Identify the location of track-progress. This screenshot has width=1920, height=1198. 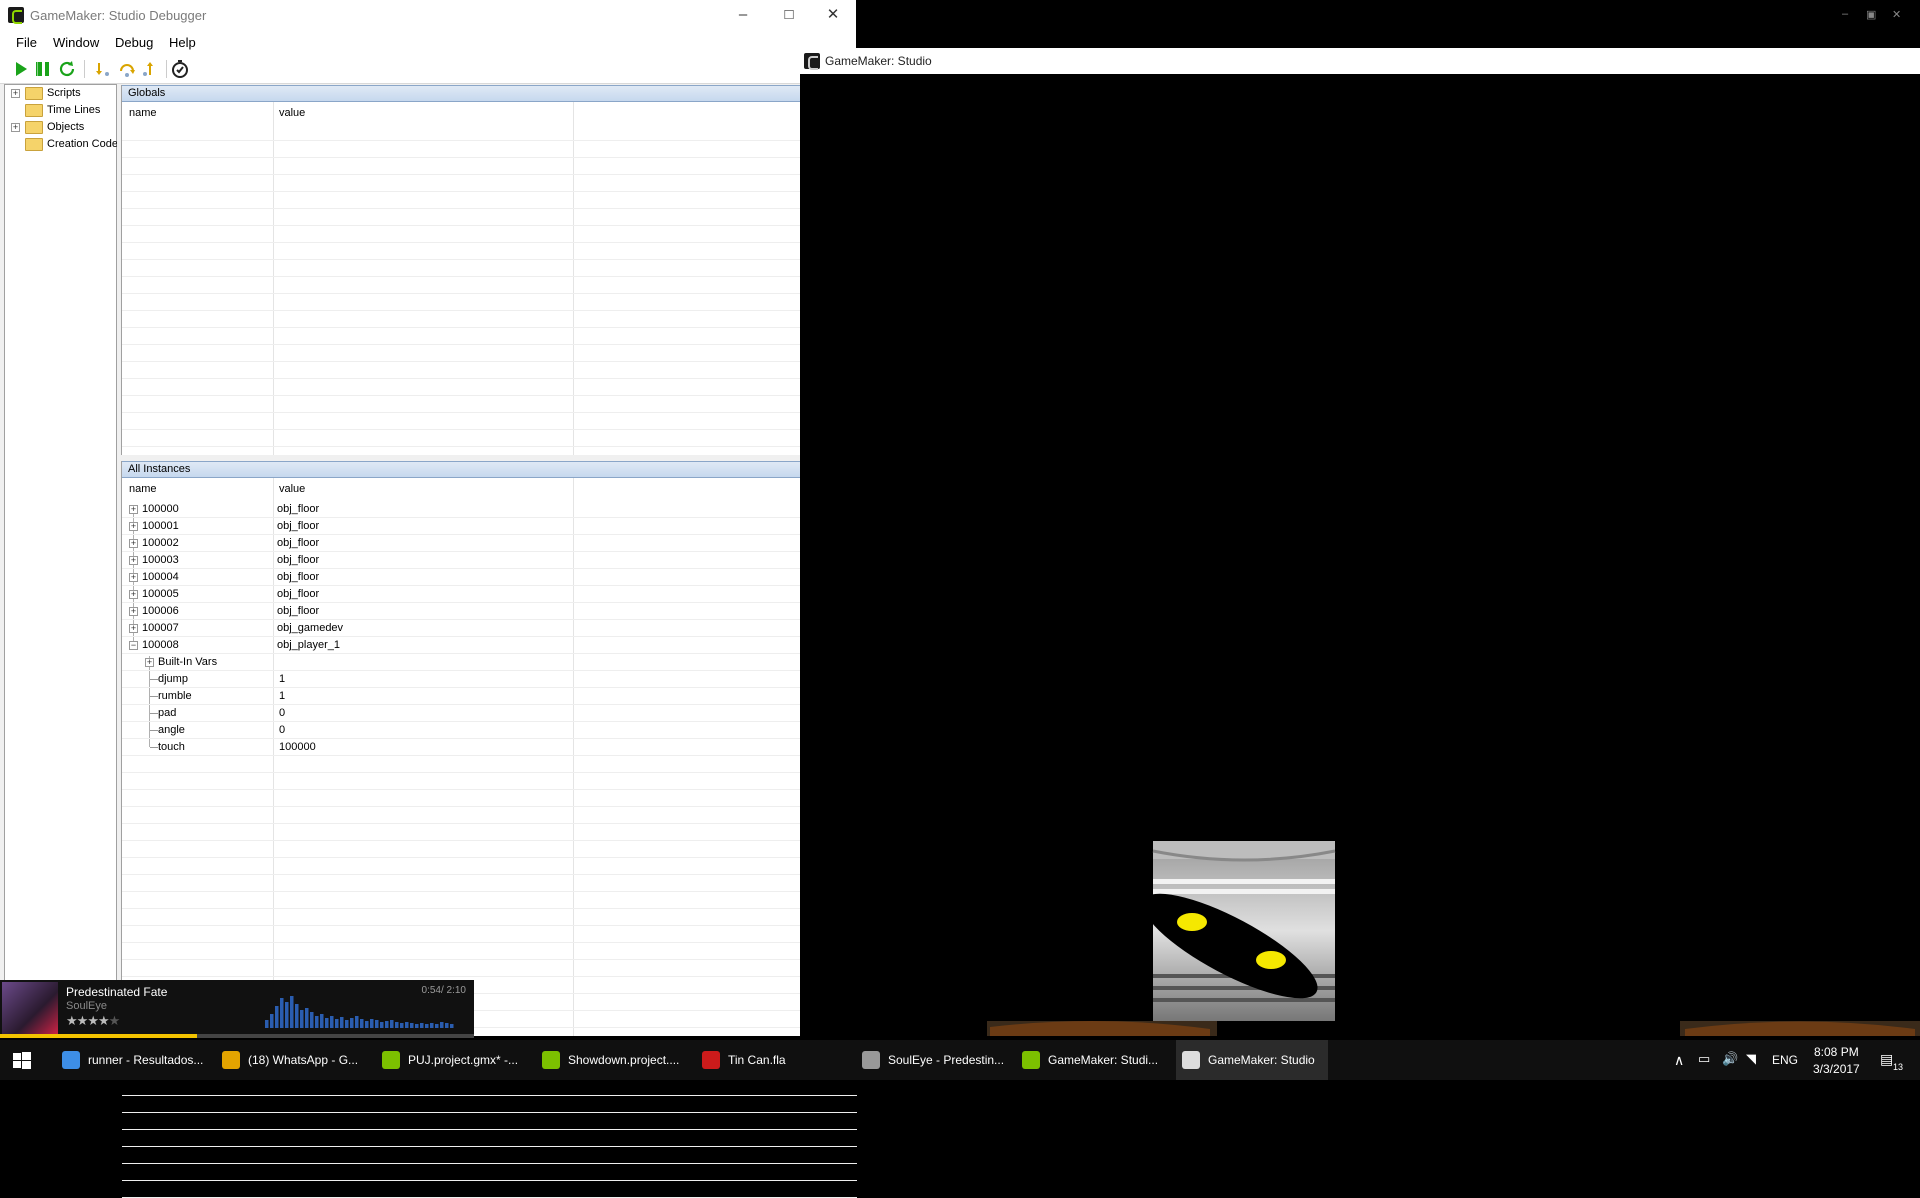
(237, 1036).